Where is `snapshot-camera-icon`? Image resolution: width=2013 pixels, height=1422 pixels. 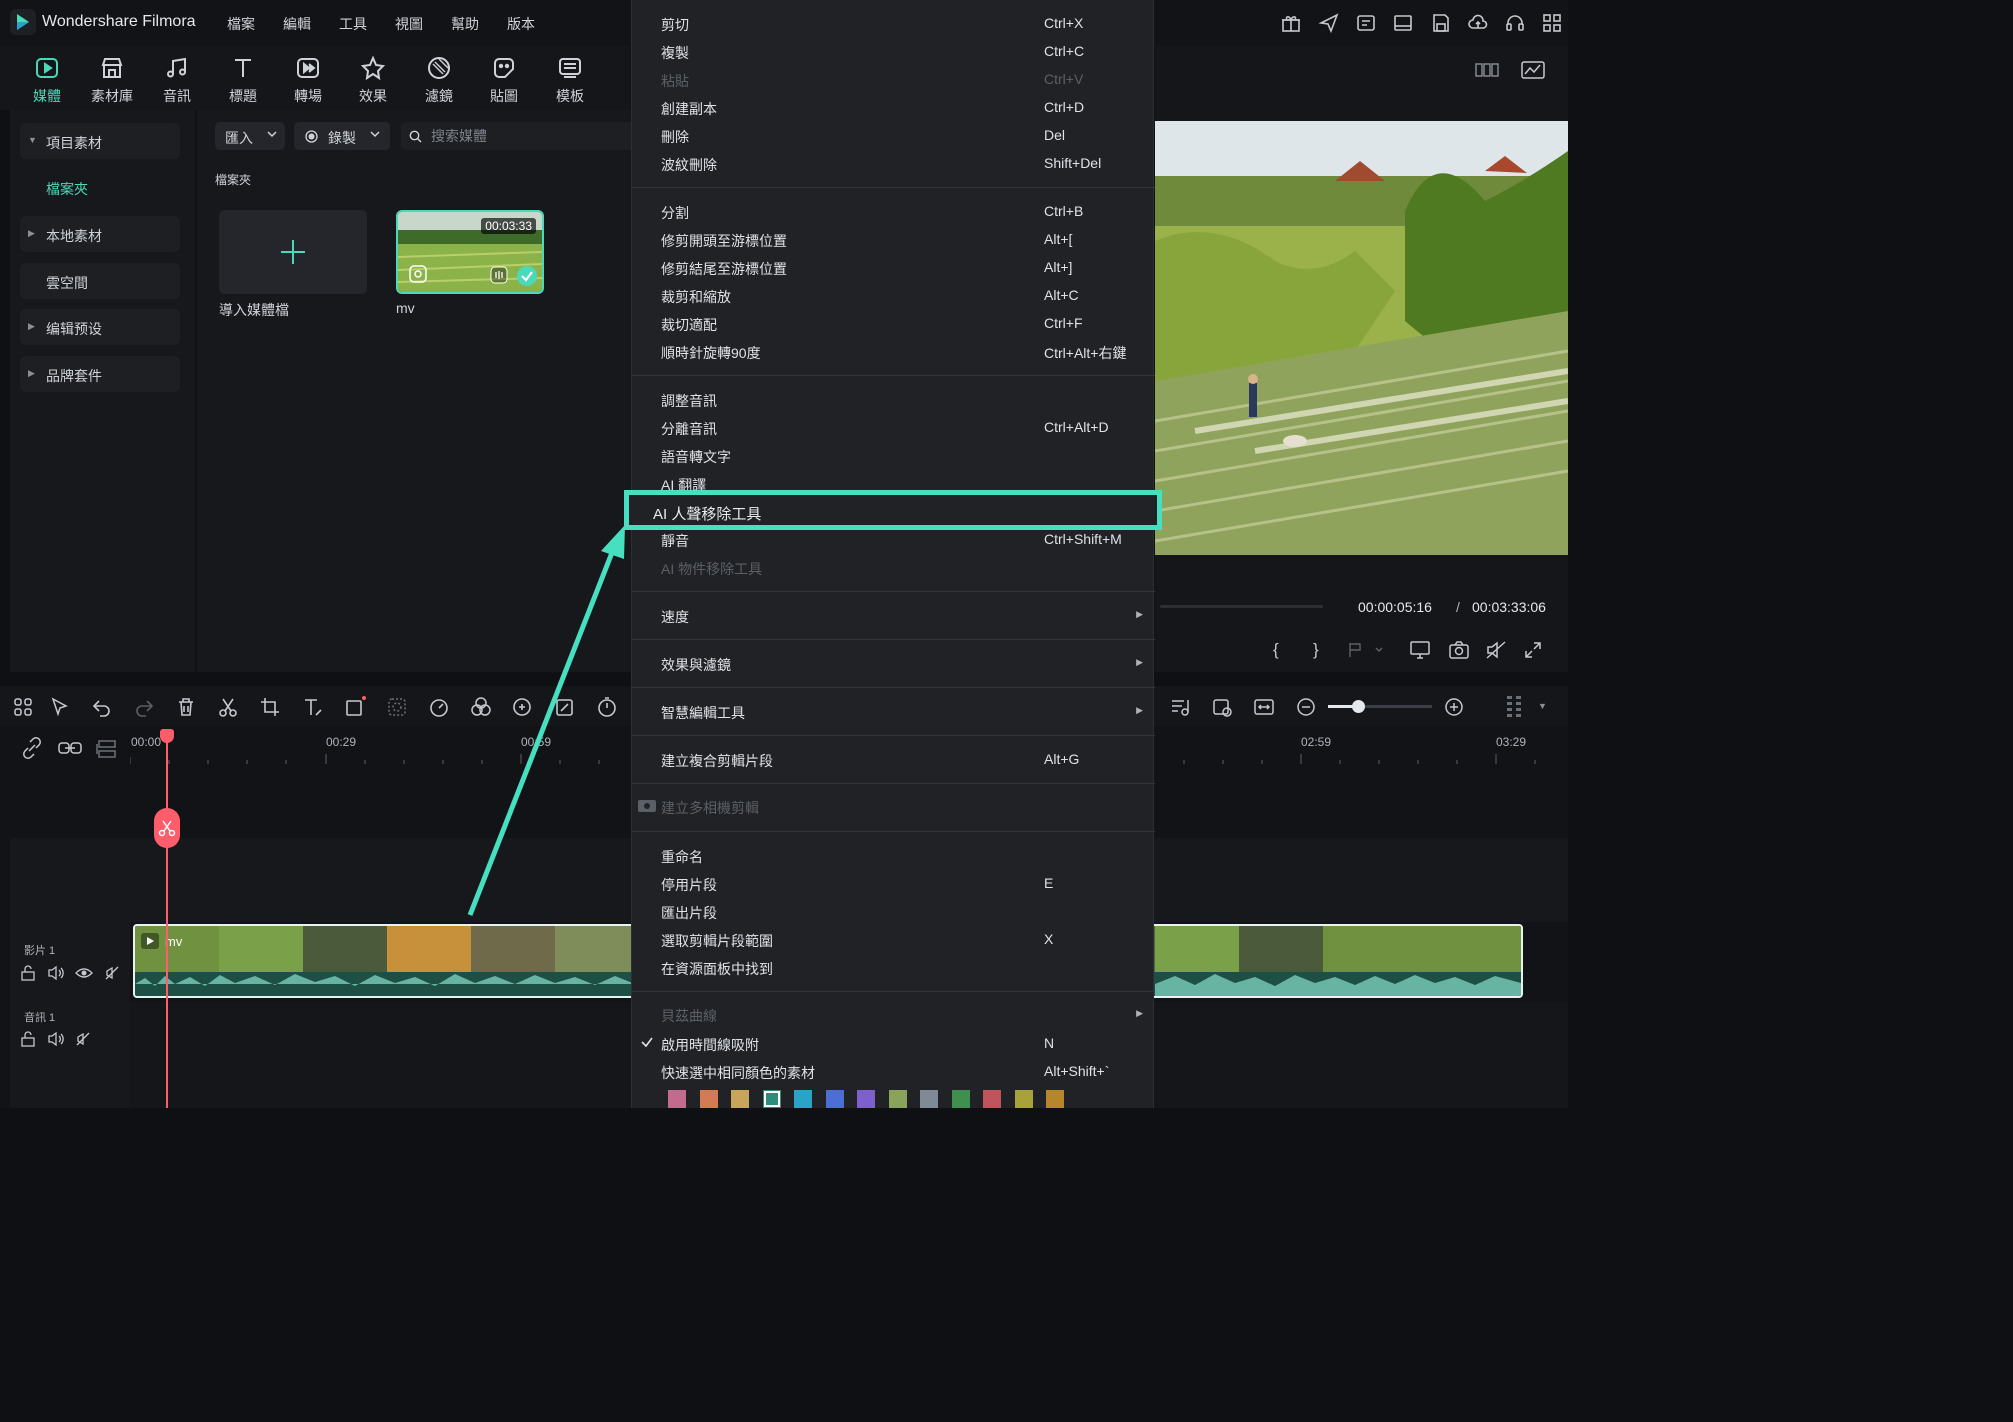
snapshot-camera-icon is located at coordinates (1459, 650).